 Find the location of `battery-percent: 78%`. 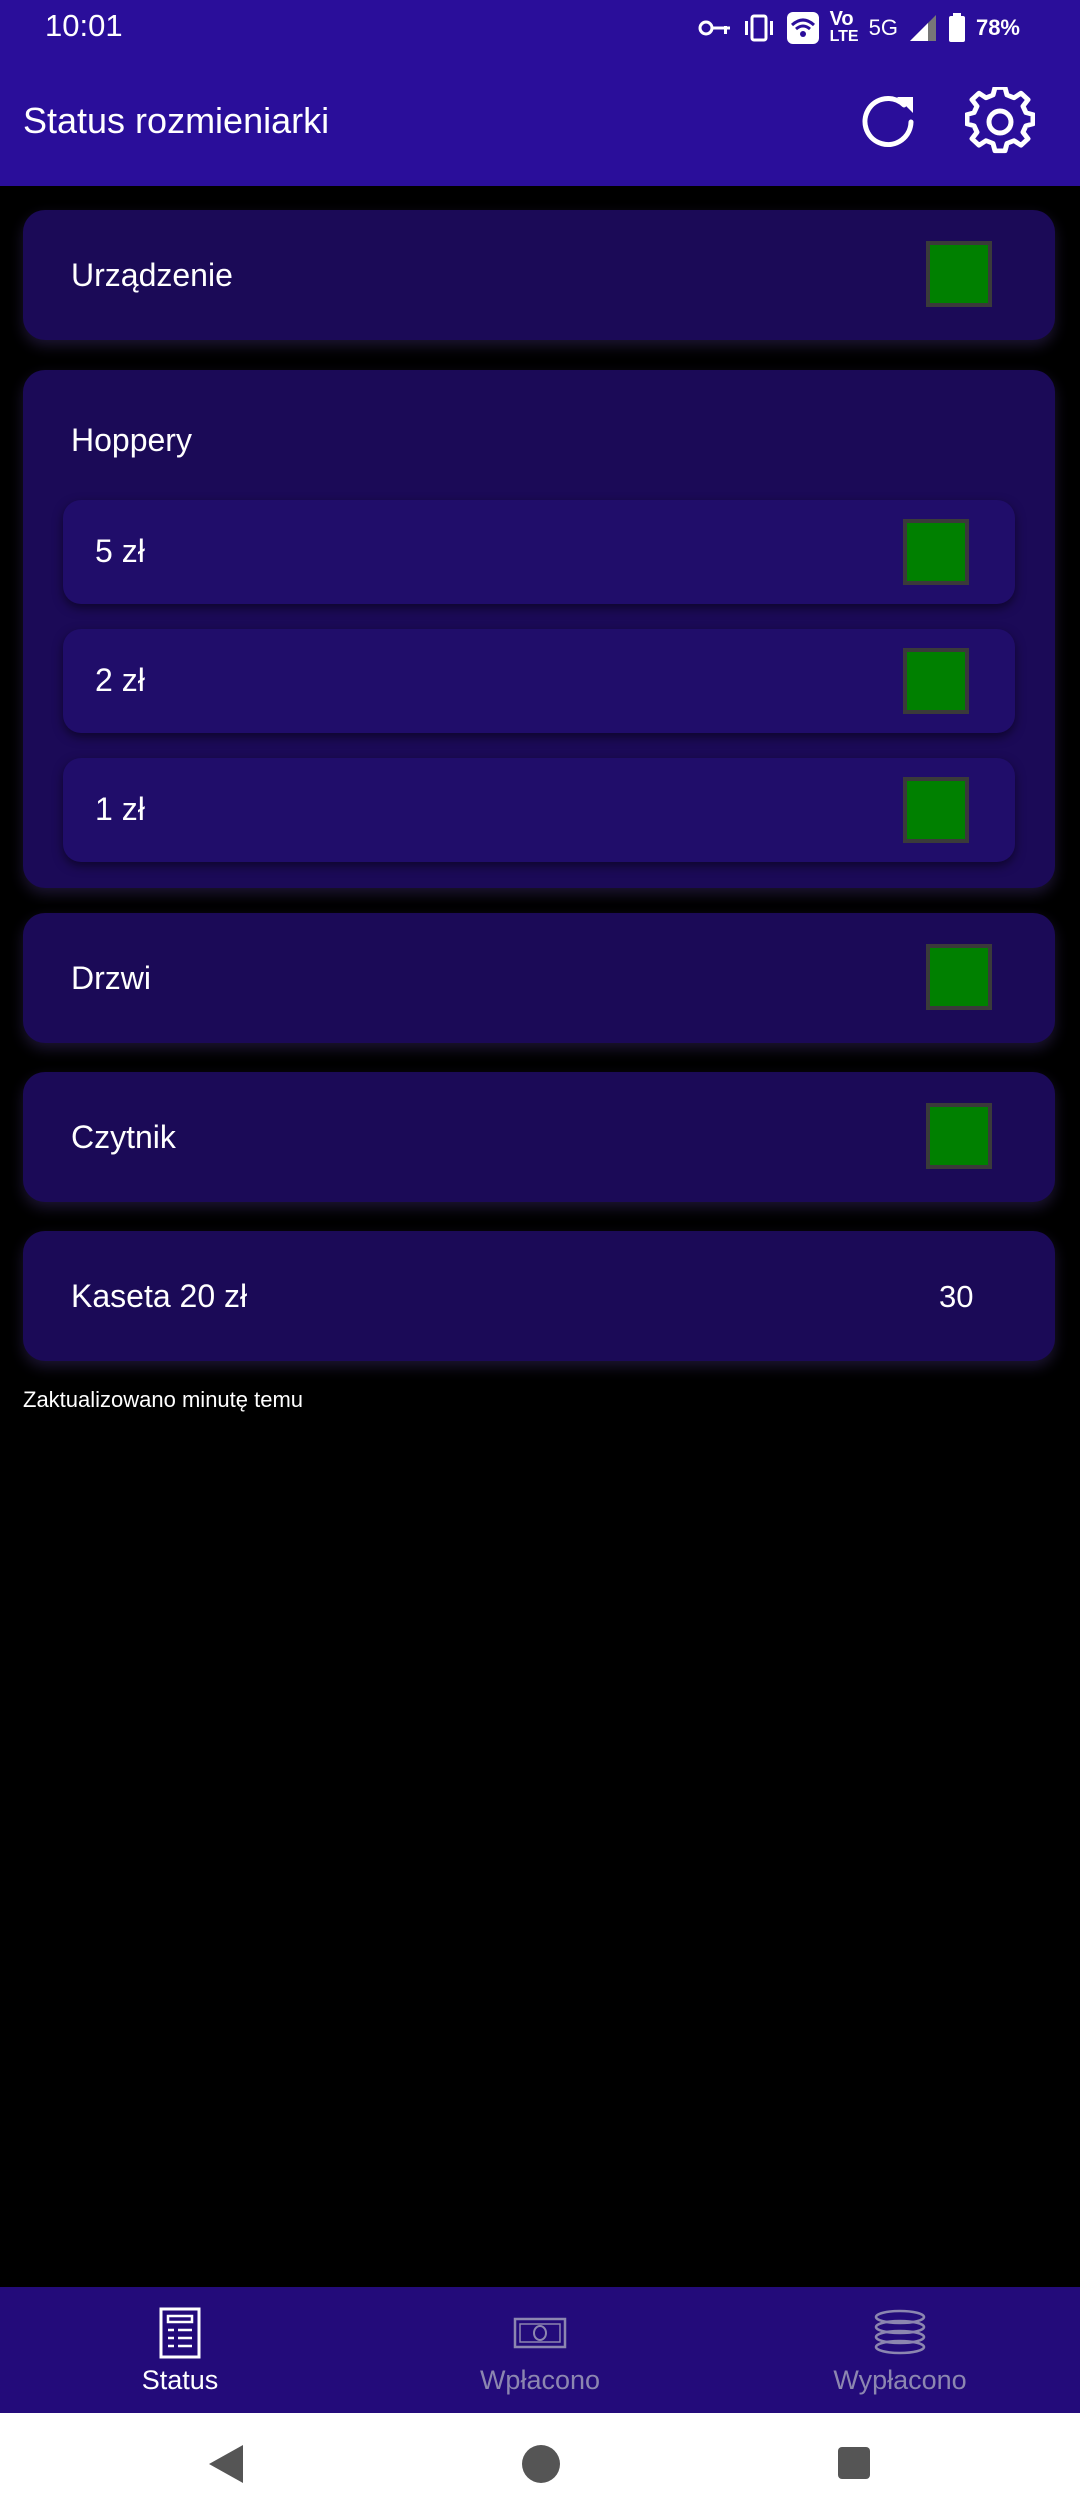

battery-percent: 78% is located at coordinates (997, 27).